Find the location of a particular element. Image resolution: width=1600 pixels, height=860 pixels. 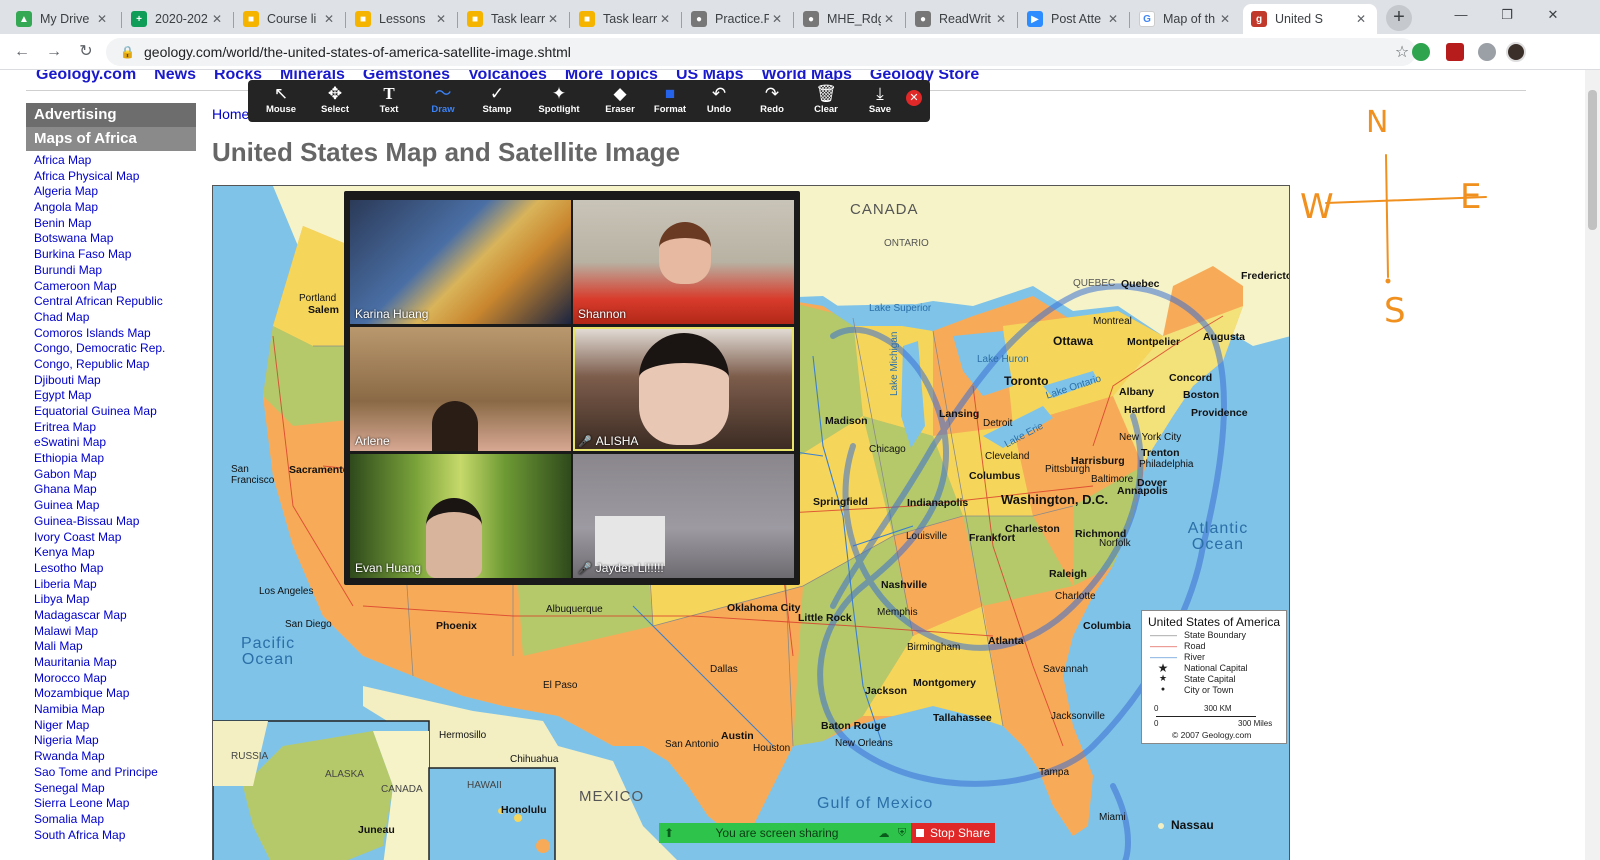

browser-tab: ■ Course li ✕ is located at coordinates (290, 19).